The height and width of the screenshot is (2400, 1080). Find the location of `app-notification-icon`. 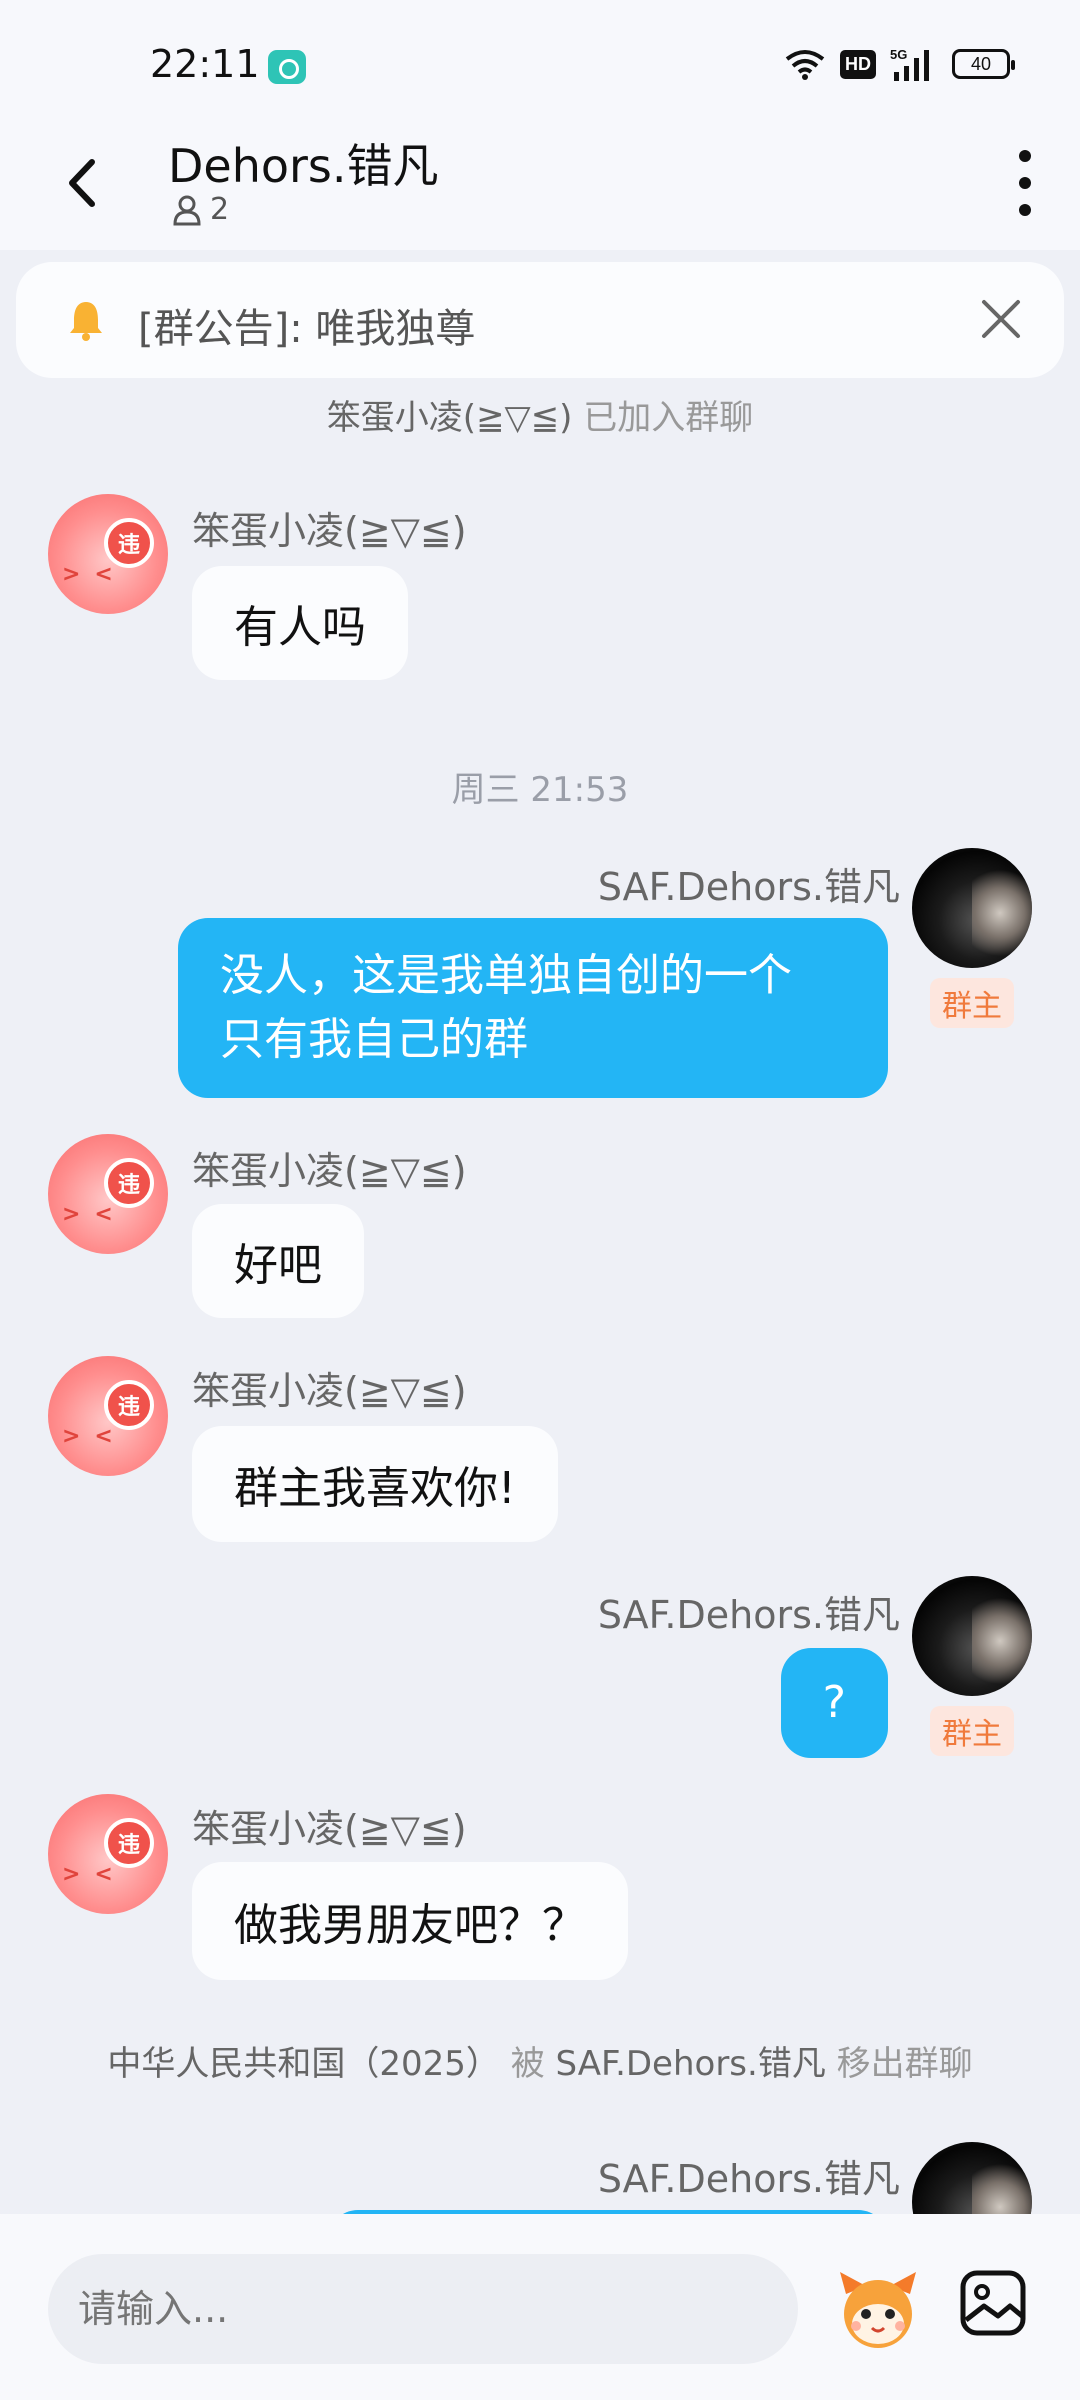

app-notification-icon is located at coordinates (287, 67).